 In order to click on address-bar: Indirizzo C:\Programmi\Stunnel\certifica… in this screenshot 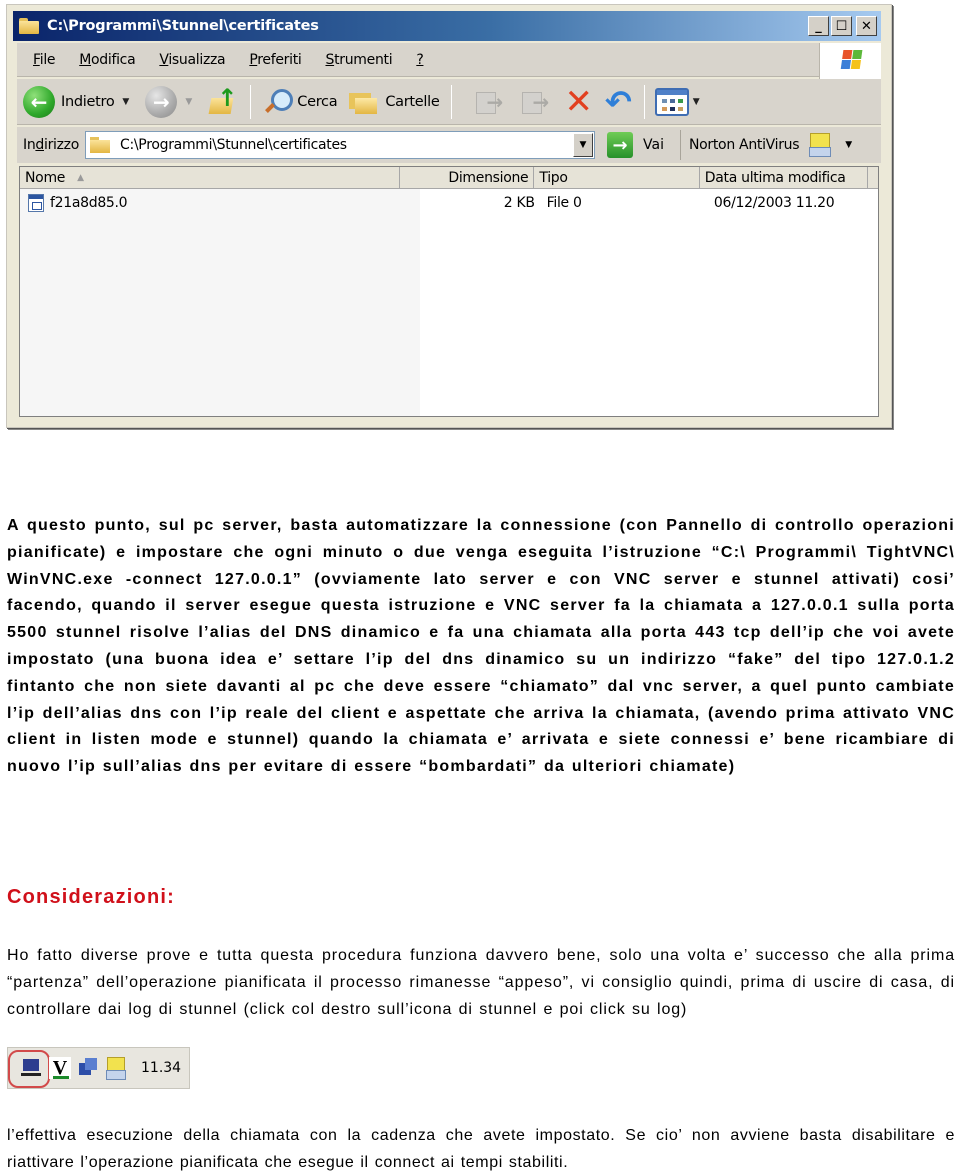, I will do `click(449, 145)`.